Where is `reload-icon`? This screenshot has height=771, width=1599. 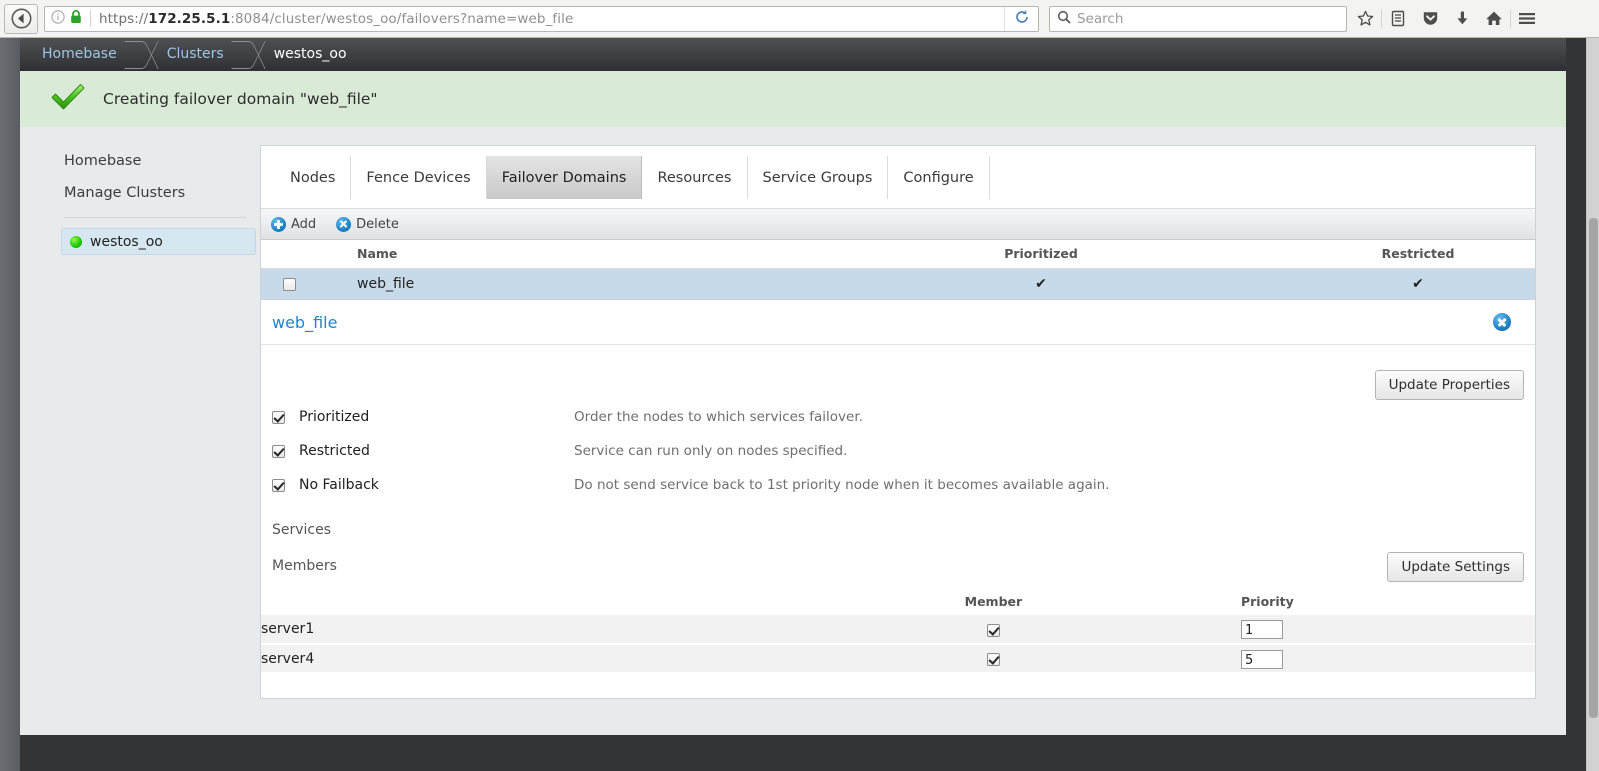
reload-icon is located at coordinates (1022, 19).